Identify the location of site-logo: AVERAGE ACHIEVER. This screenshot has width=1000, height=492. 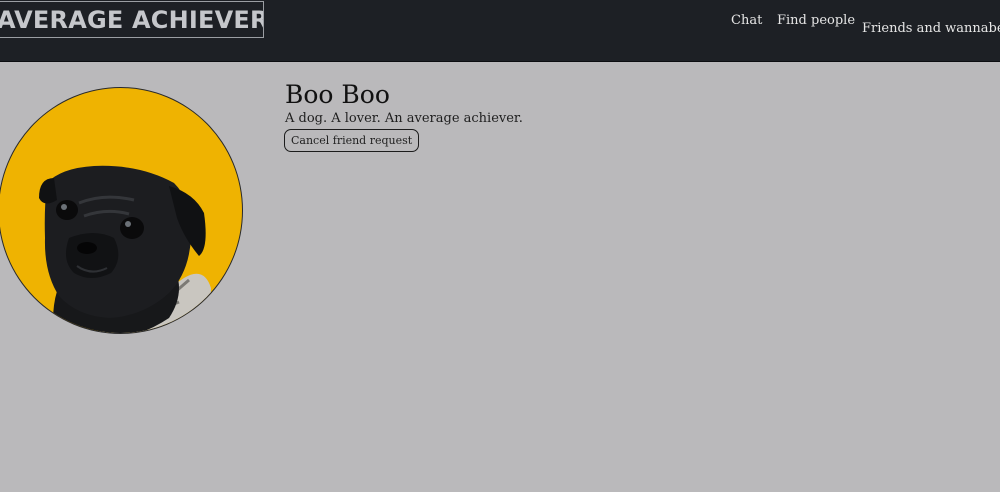
(132, 19).